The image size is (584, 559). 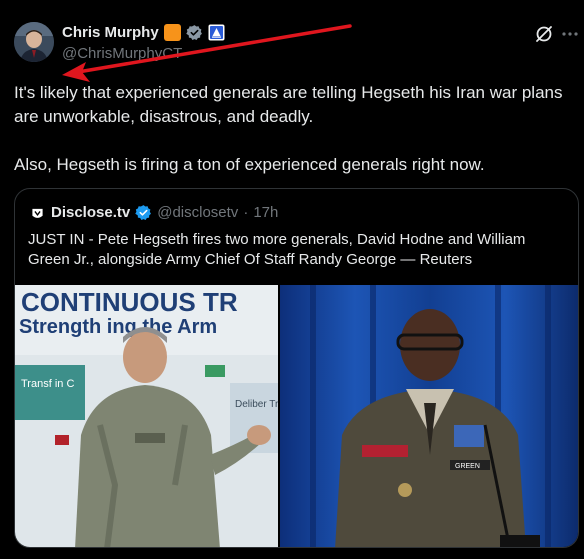 I want to click on panel-text-2: Deliber Transfo, so click(x=256, y=404).